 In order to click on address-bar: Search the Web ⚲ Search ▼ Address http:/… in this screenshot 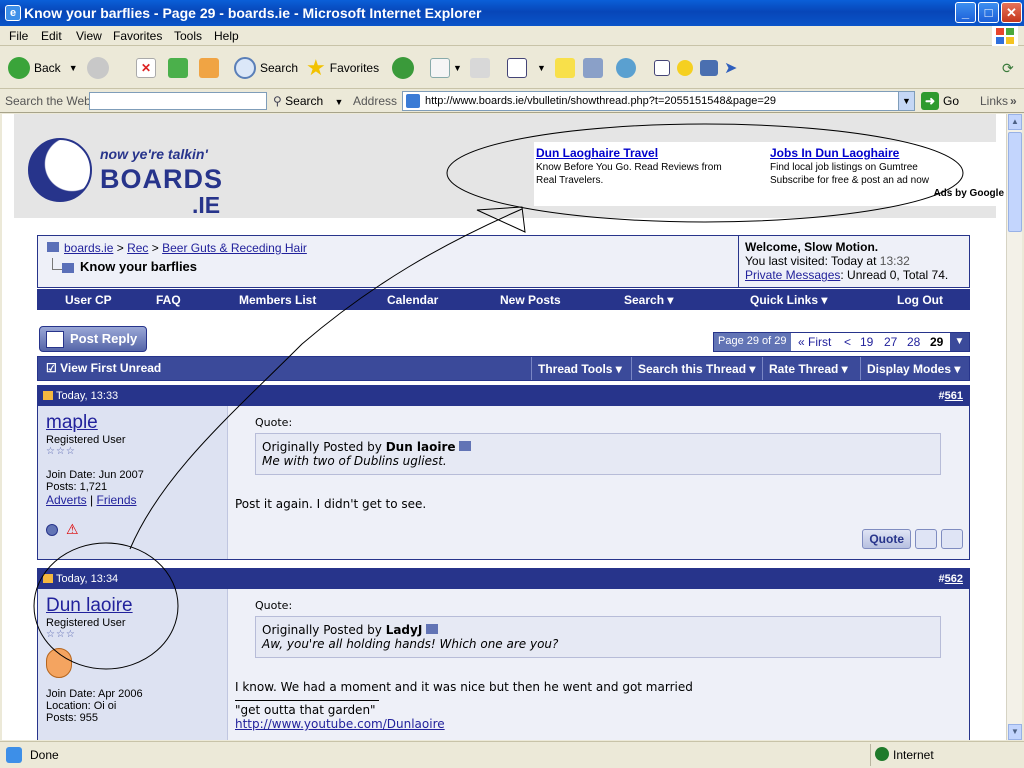, I will do `click(512, 101)`.